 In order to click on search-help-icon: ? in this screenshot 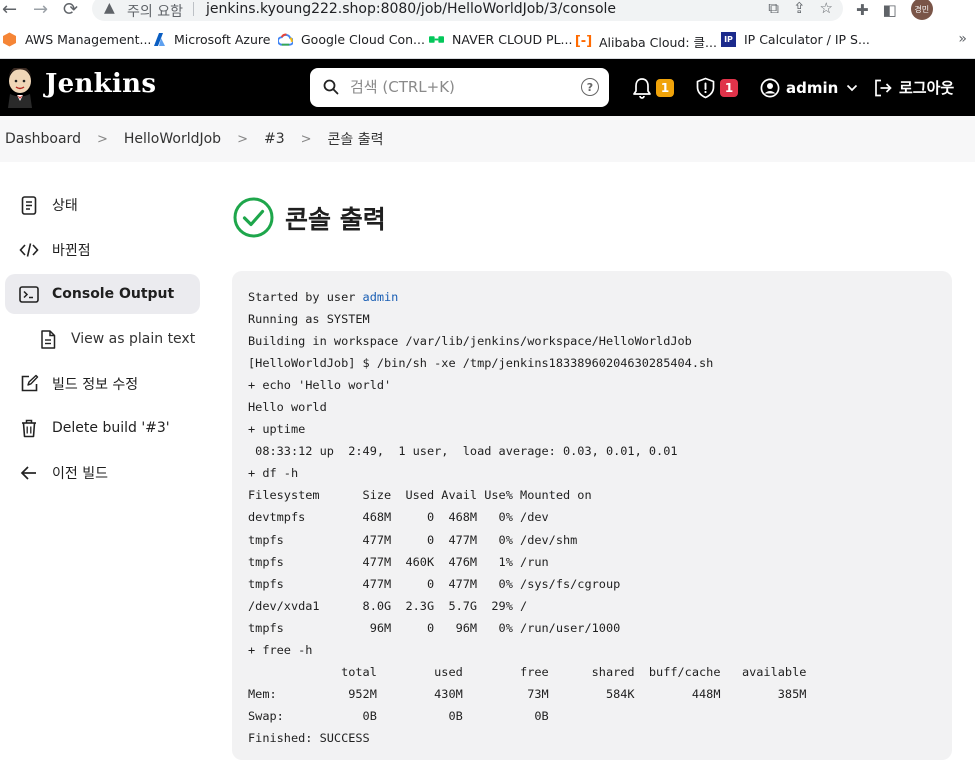, I will do `click(590, 87)`.